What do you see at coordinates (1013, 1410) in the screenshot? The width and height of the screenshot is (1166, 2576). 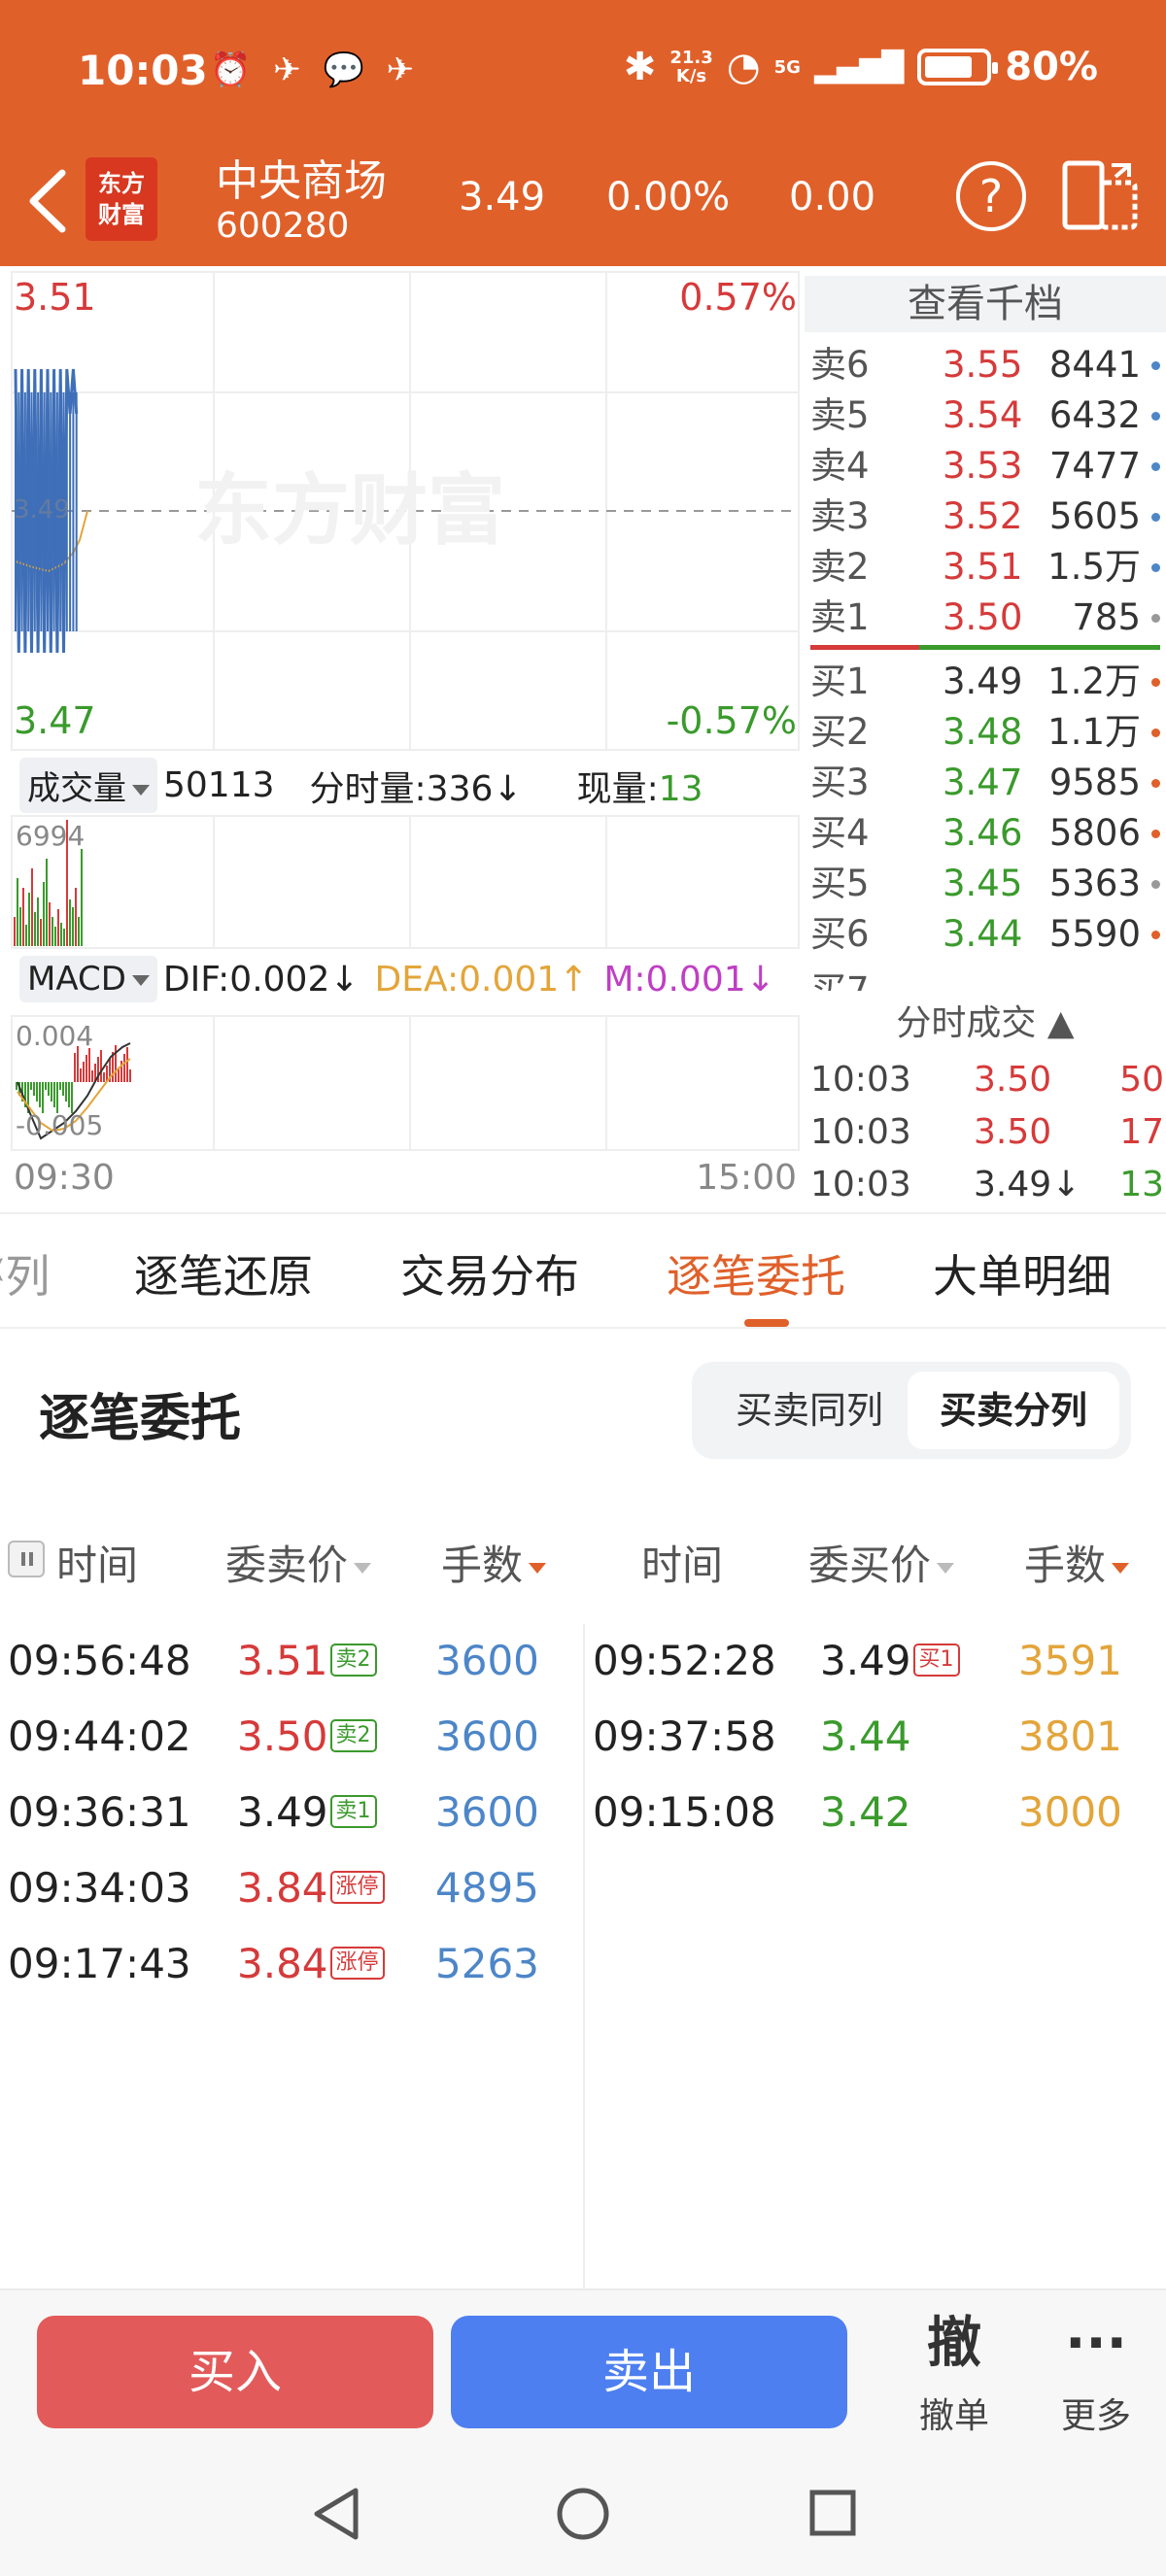 I see `split-column-option: 买卖分列` at bounding box center [1013, 1410].